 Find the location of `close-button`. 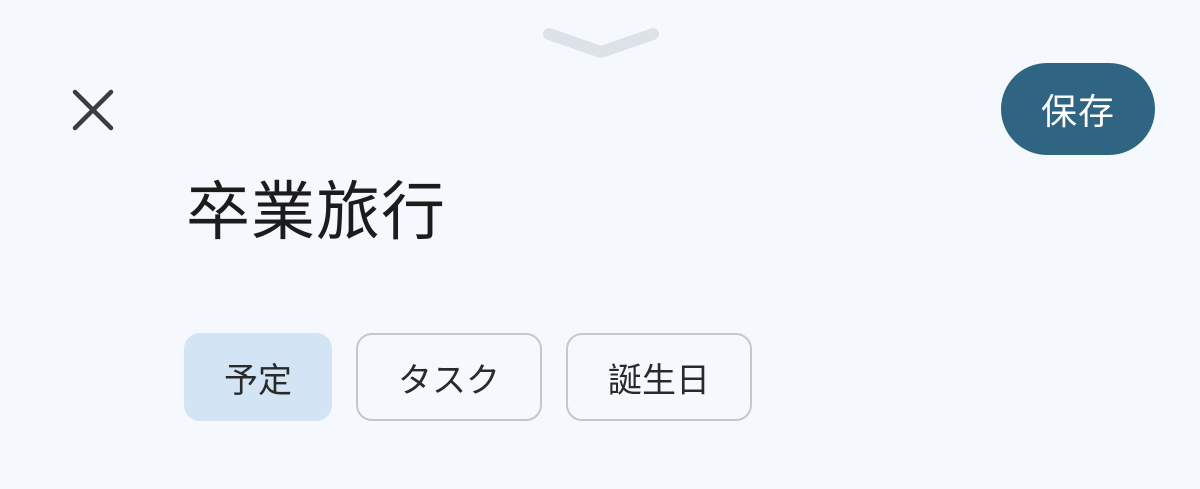

close-button is located at coordinates (93, 110).